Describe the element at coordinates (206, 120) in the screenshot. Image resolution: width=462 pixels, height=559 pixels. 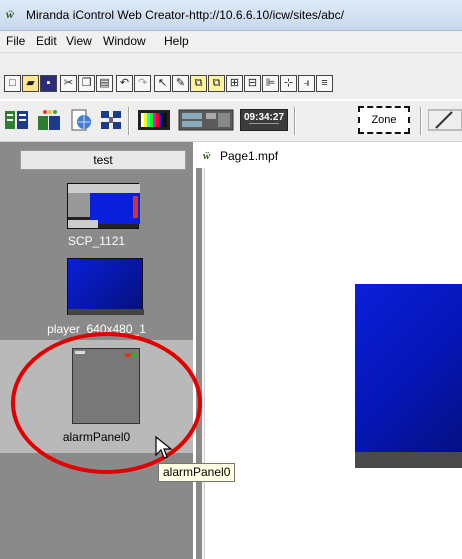
I see `control-panel-icon` at that location.